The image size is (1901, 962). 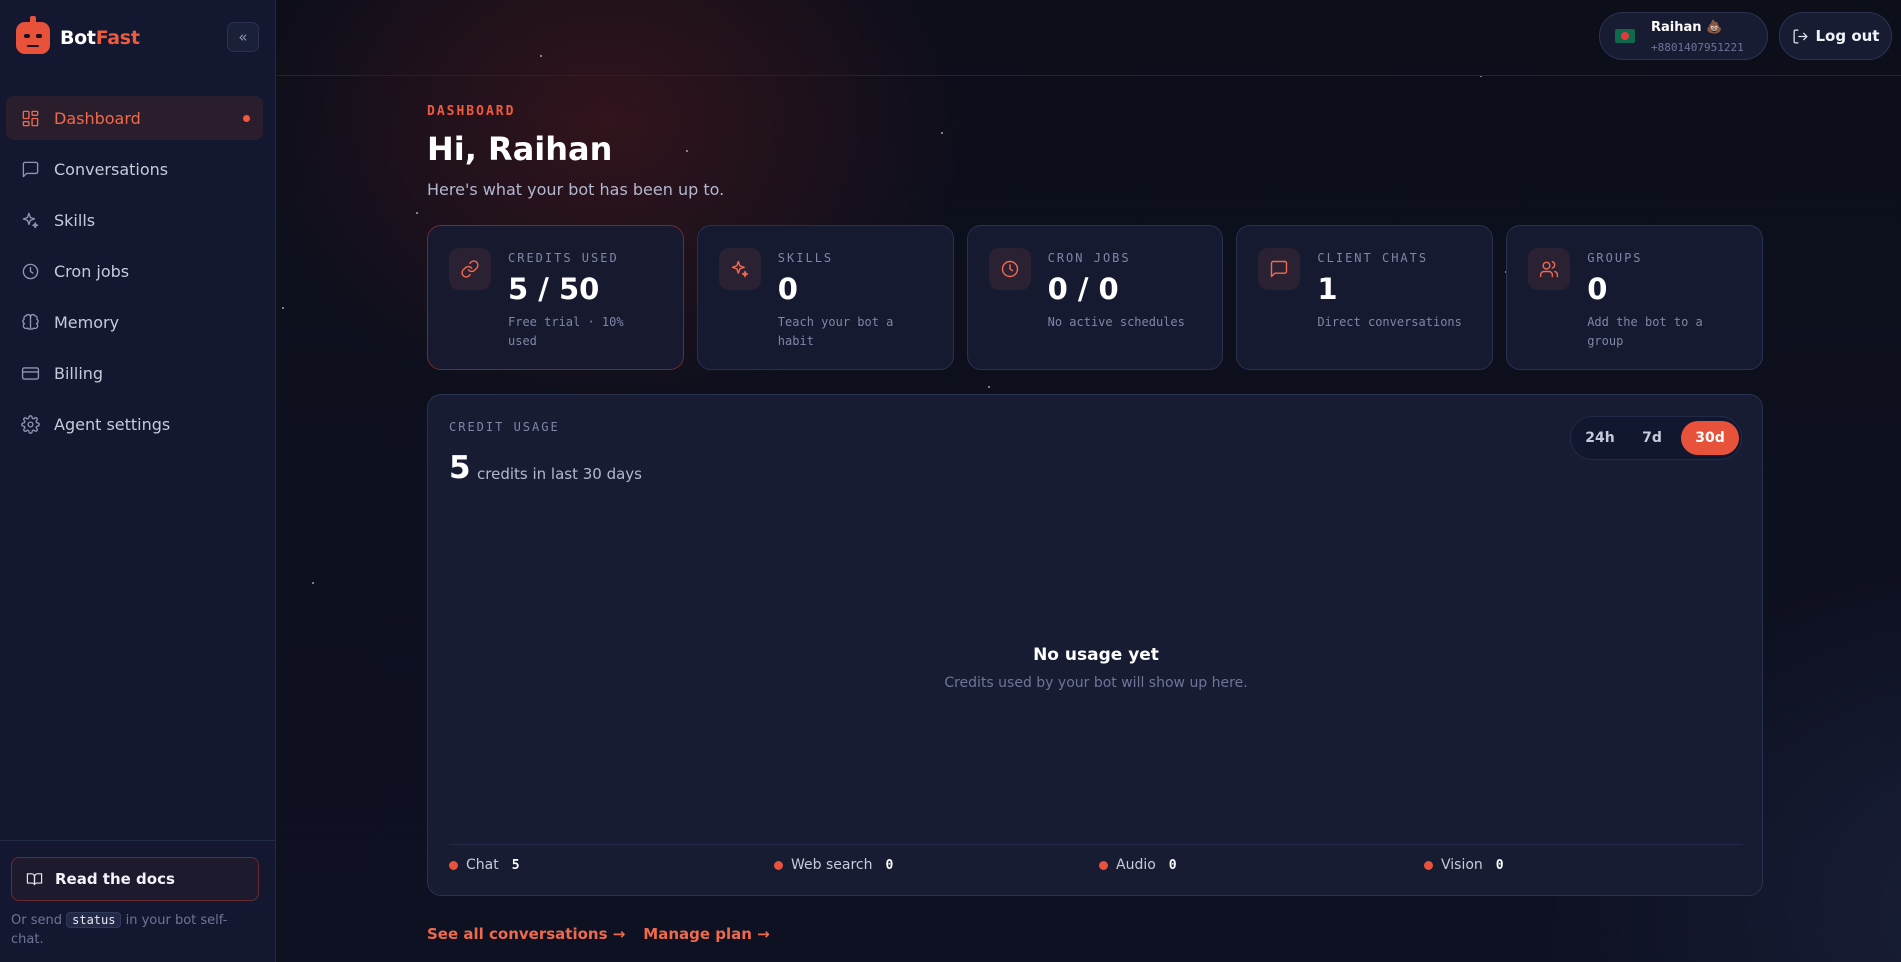 I want to click on stat-desc: No active schedules, so click(x=1116, y=322).